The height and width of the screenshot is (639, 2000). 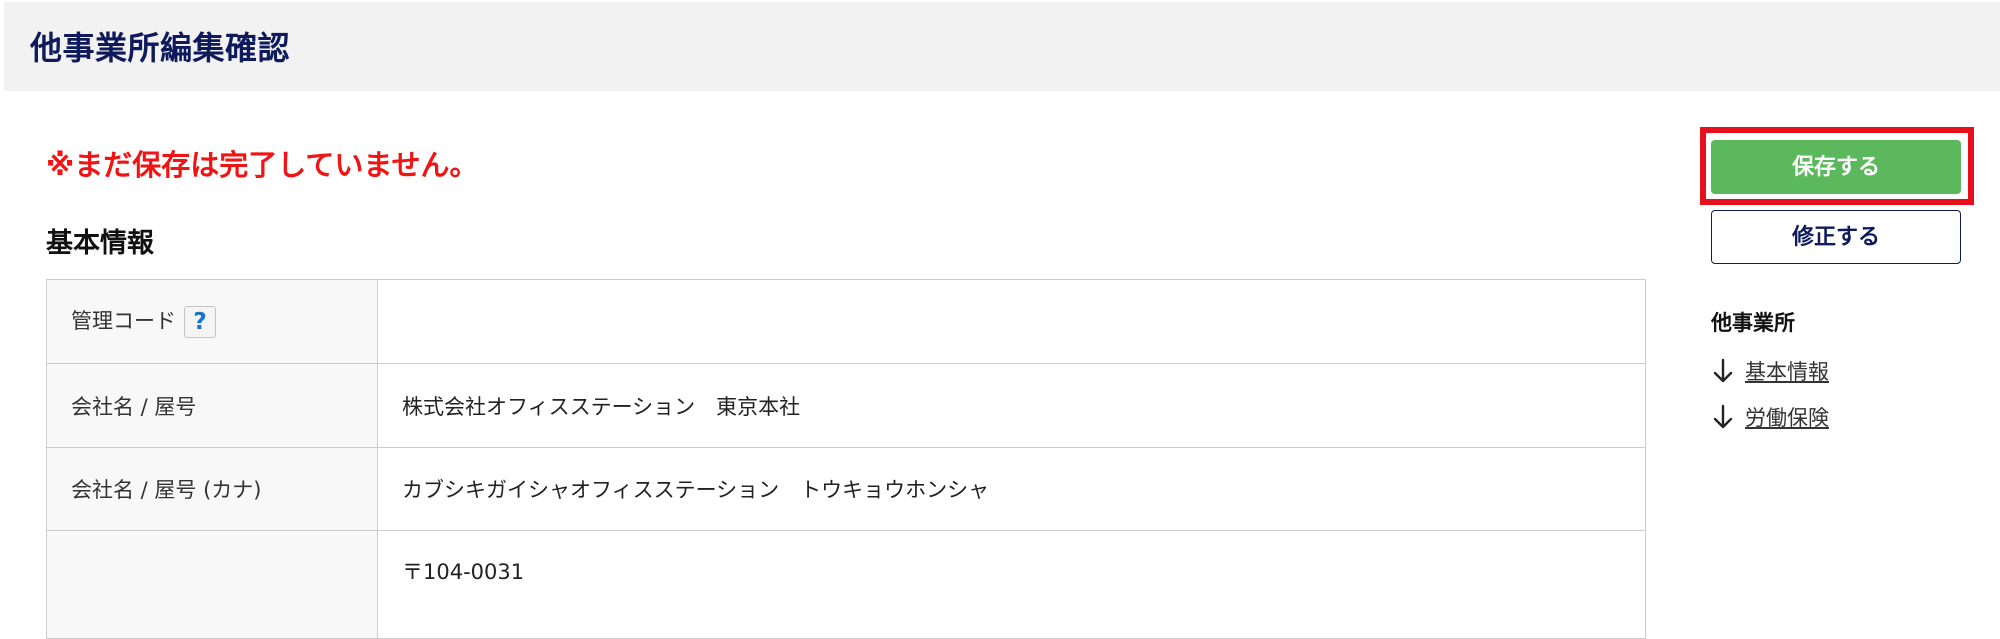 I want to click on edit-button: 修正する, so click(x=1836, y=237).